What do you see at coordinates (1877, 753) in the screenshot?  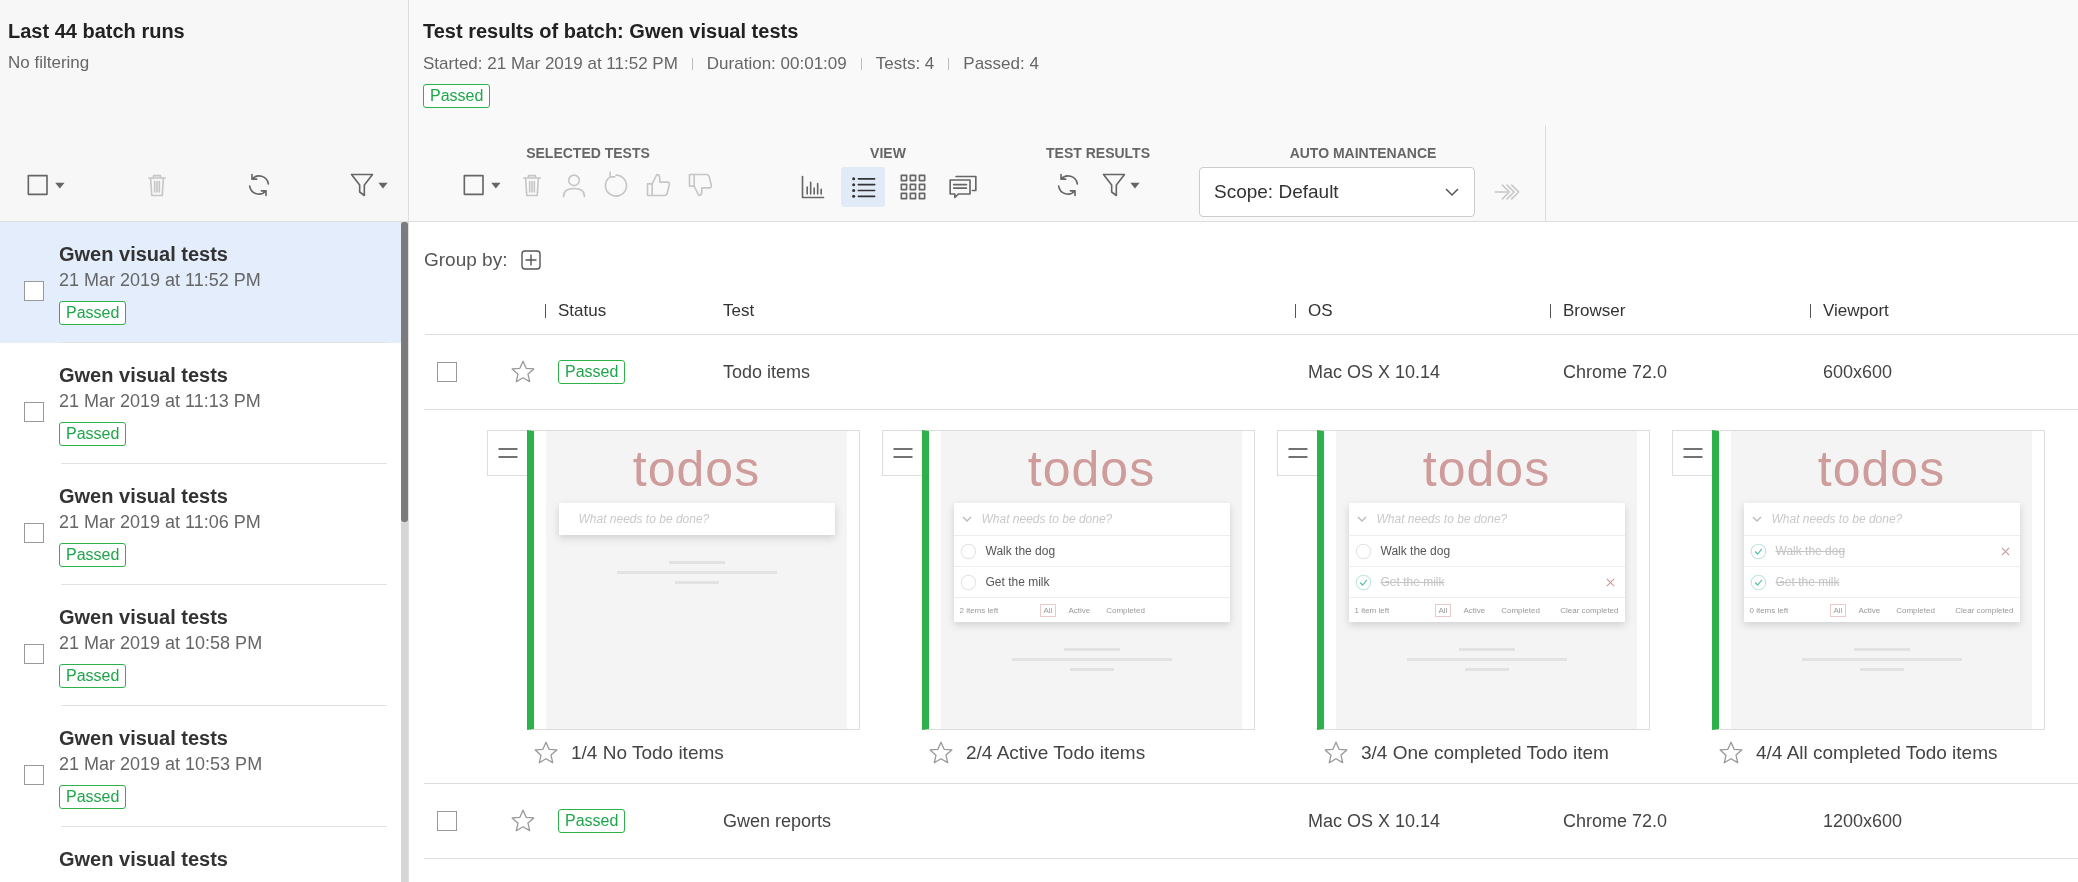 I see `step-caption: 4/4 All completed Todo items` at bounding box center [1877, 753].